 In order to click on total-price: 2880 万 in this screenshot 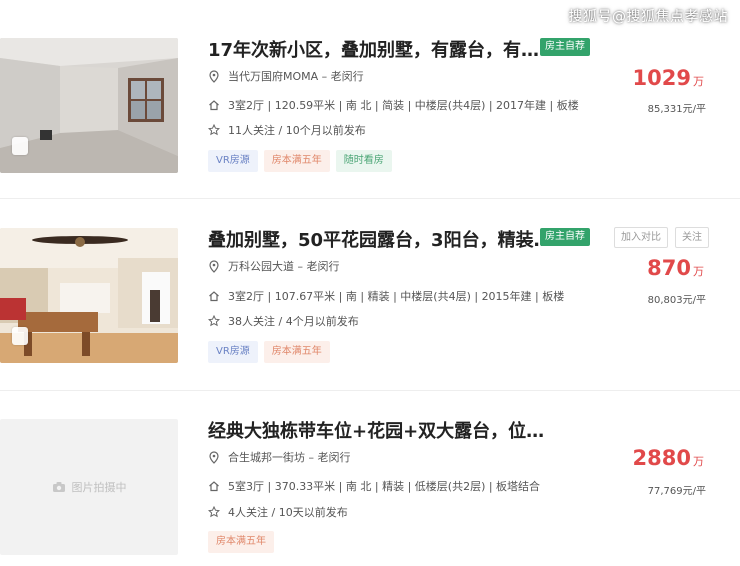, I will do `click(668, 458)`.